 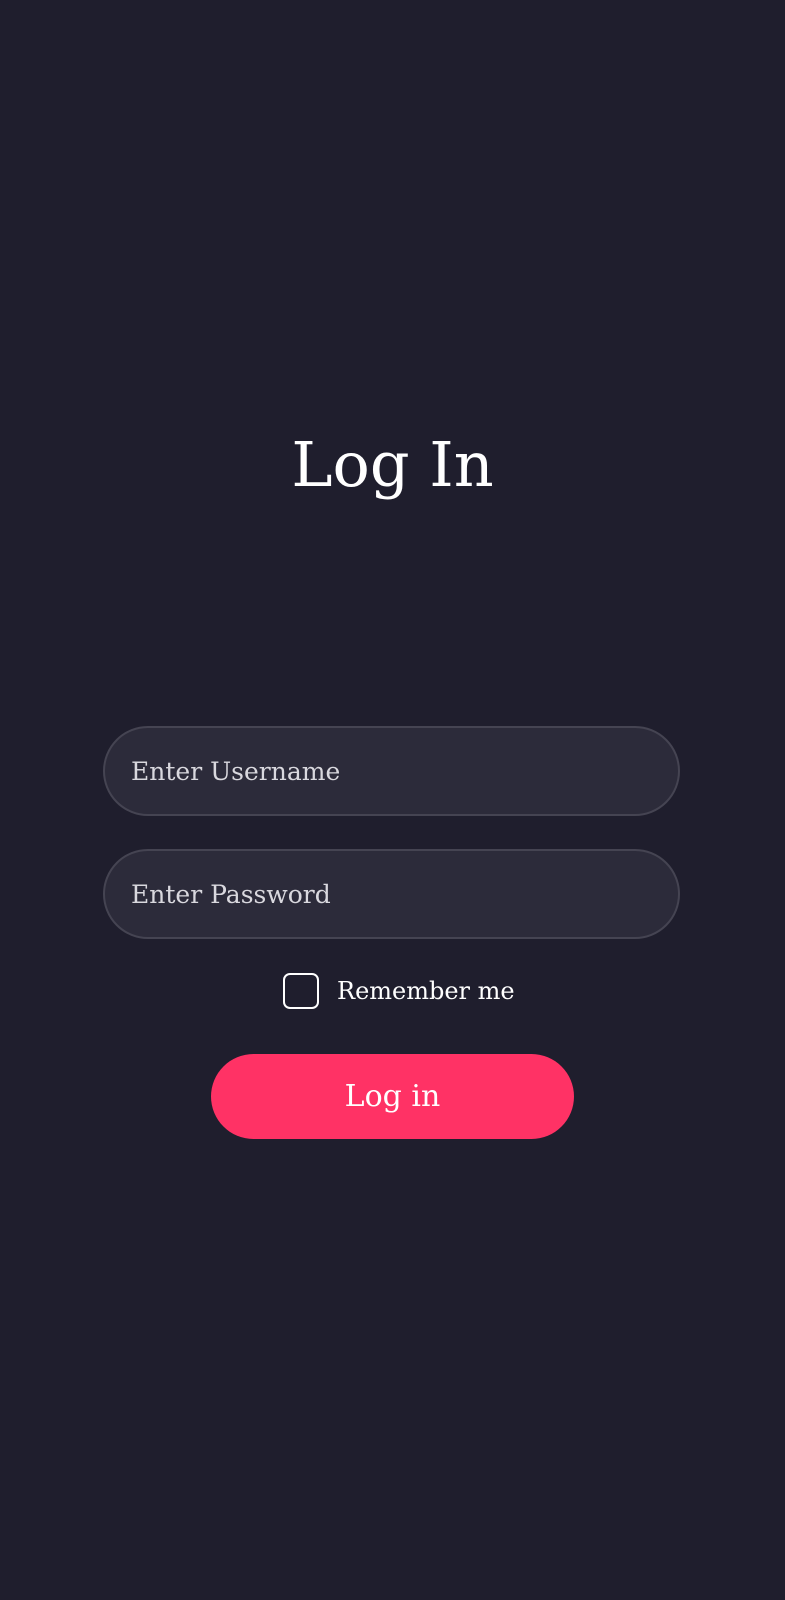 What do you see at coordinates (392, 1096) in the screenshot?
I see `login-button: Log in` at bounding box center [392, 1096].